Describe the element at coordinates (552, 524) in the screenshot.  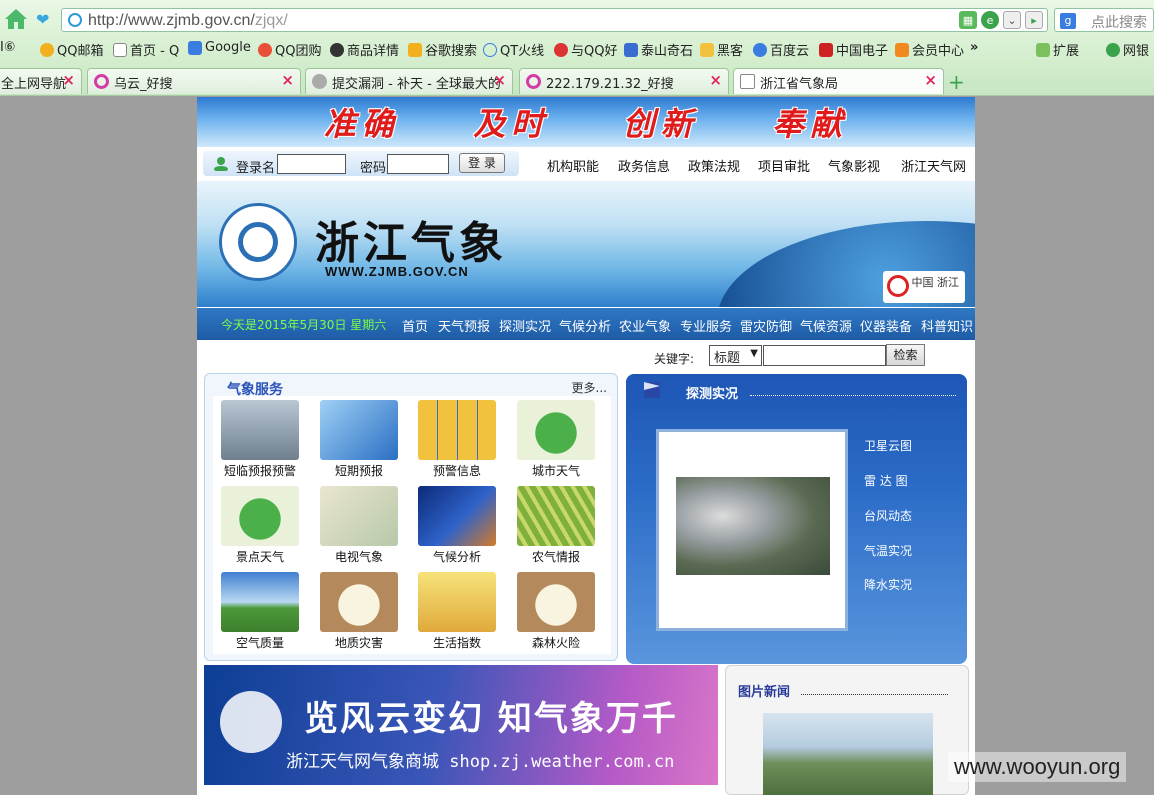
I see `service-item: 农气情报` at that location.